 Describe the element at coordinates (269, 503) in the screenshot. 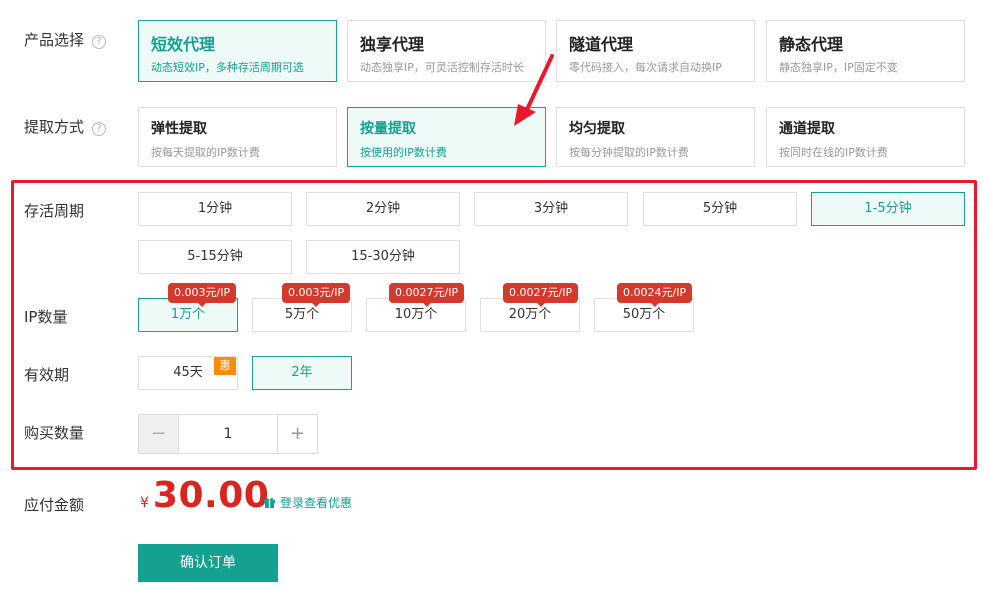

I see `gift-icon` at that location.